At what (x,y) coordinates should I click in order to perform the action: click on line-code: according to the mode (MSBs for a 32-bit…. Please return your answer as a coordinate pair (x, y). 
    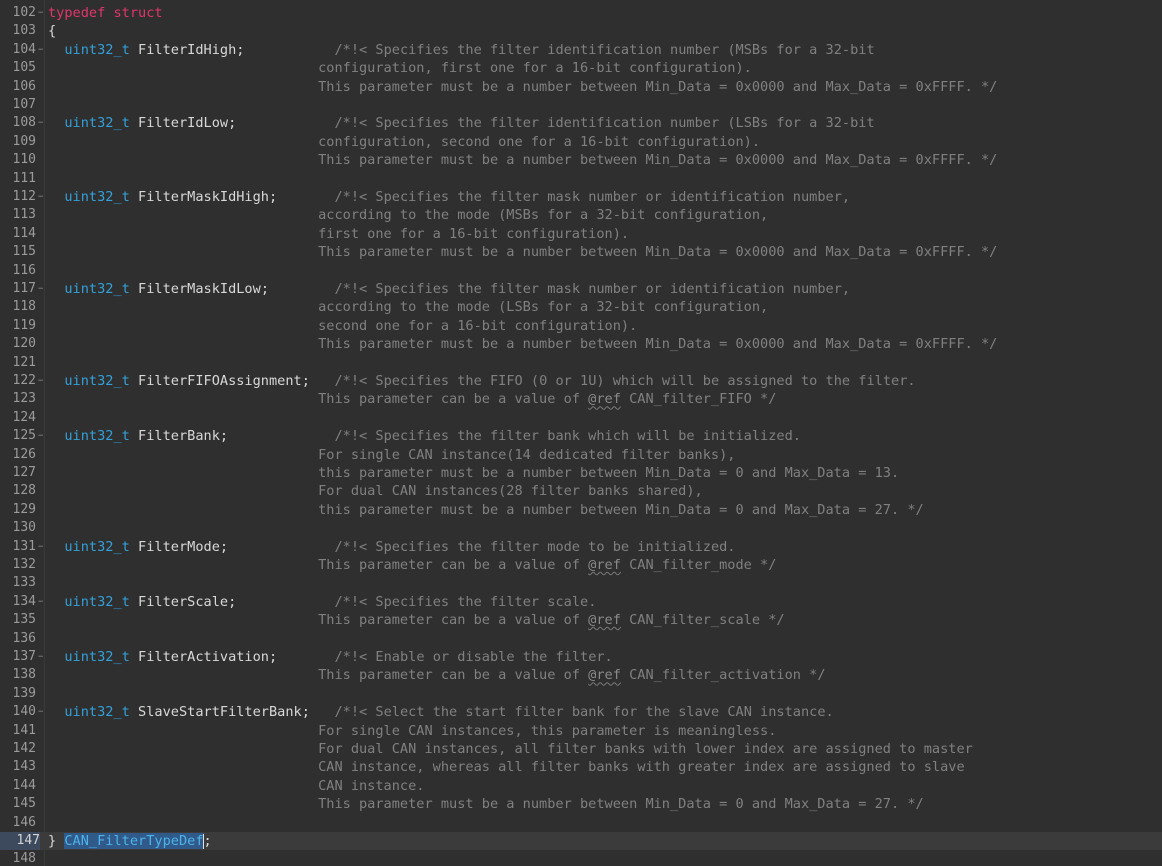
    Looking at the image, I should click on (408, 215).